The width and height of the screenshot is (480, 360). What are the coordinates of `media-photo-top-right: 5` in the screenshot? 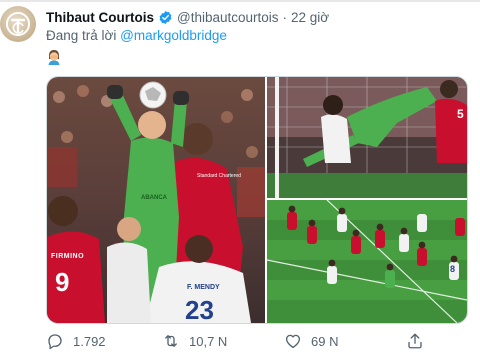 It's located at (367, 137).